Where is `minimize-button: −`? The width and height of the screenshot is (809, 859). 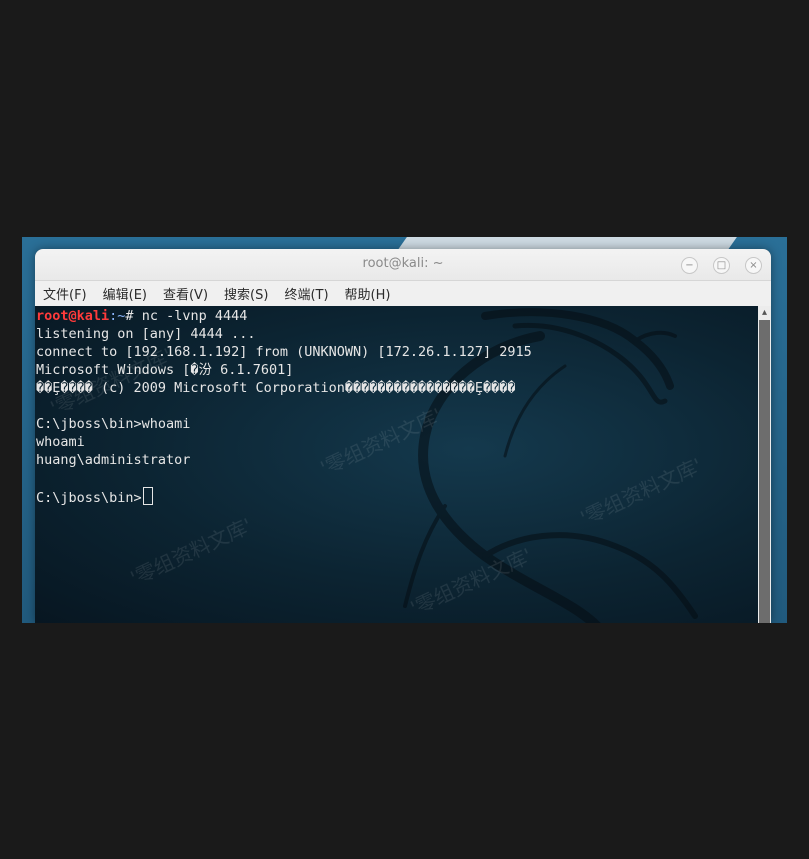 minimize-button: − is located at coordinates (689, 265).